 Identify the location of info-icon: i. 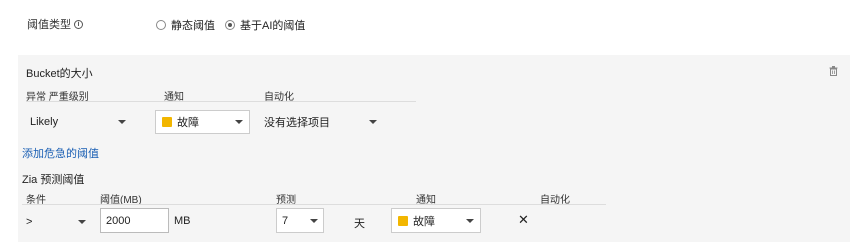
(78, 24).